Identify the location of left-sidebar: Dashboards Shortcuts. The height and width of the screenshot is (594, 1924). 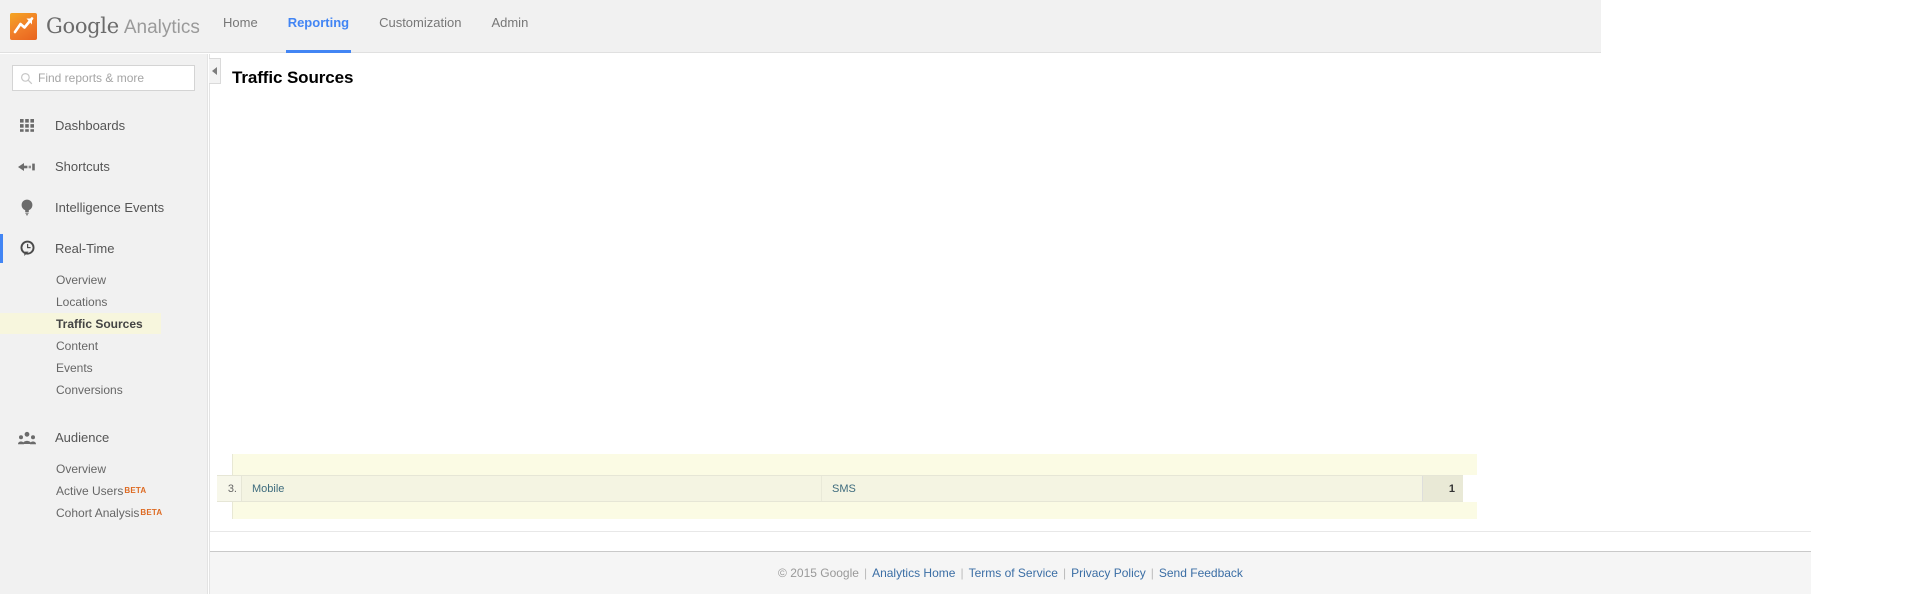
(104, 324).